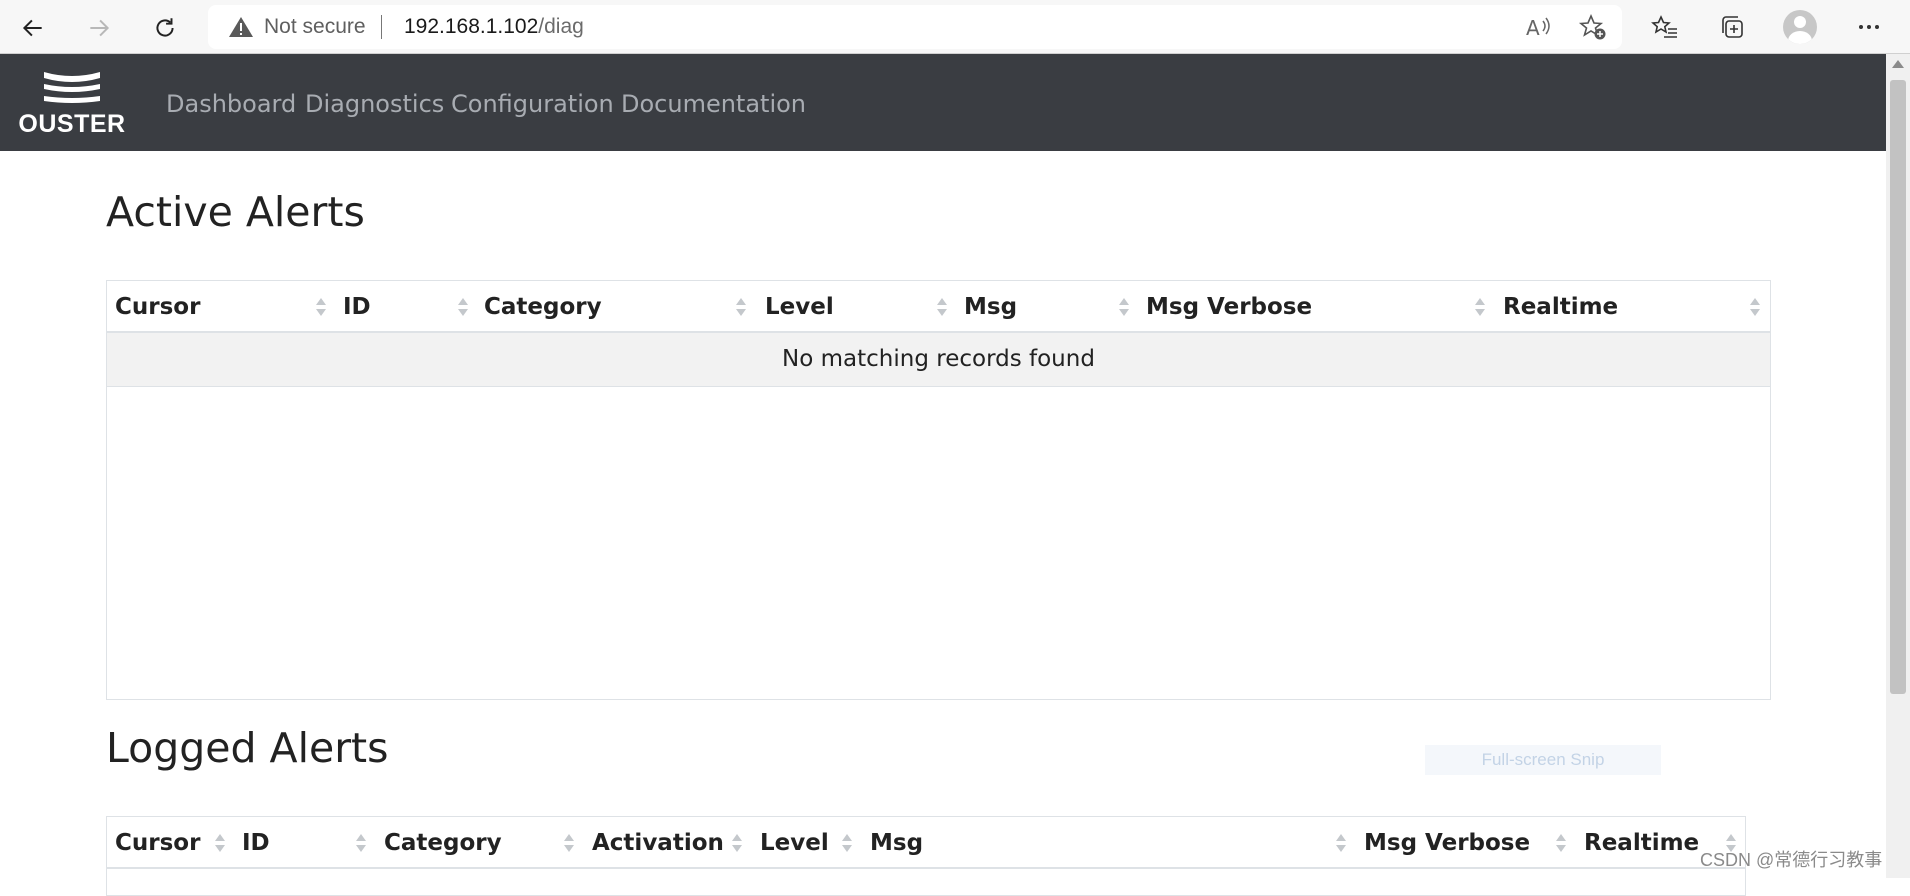 Image resolution: width=1910 pixels, height=896 pixels. What do you see at coordinates (72, 124) in the screenshot?
I see `logo-text: OUSTER` at bounding box center [72, 124].